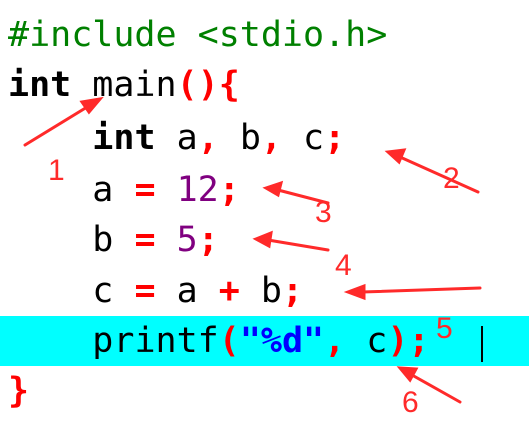  I want to click on annotation-label-4: 4, so click(343, 265).